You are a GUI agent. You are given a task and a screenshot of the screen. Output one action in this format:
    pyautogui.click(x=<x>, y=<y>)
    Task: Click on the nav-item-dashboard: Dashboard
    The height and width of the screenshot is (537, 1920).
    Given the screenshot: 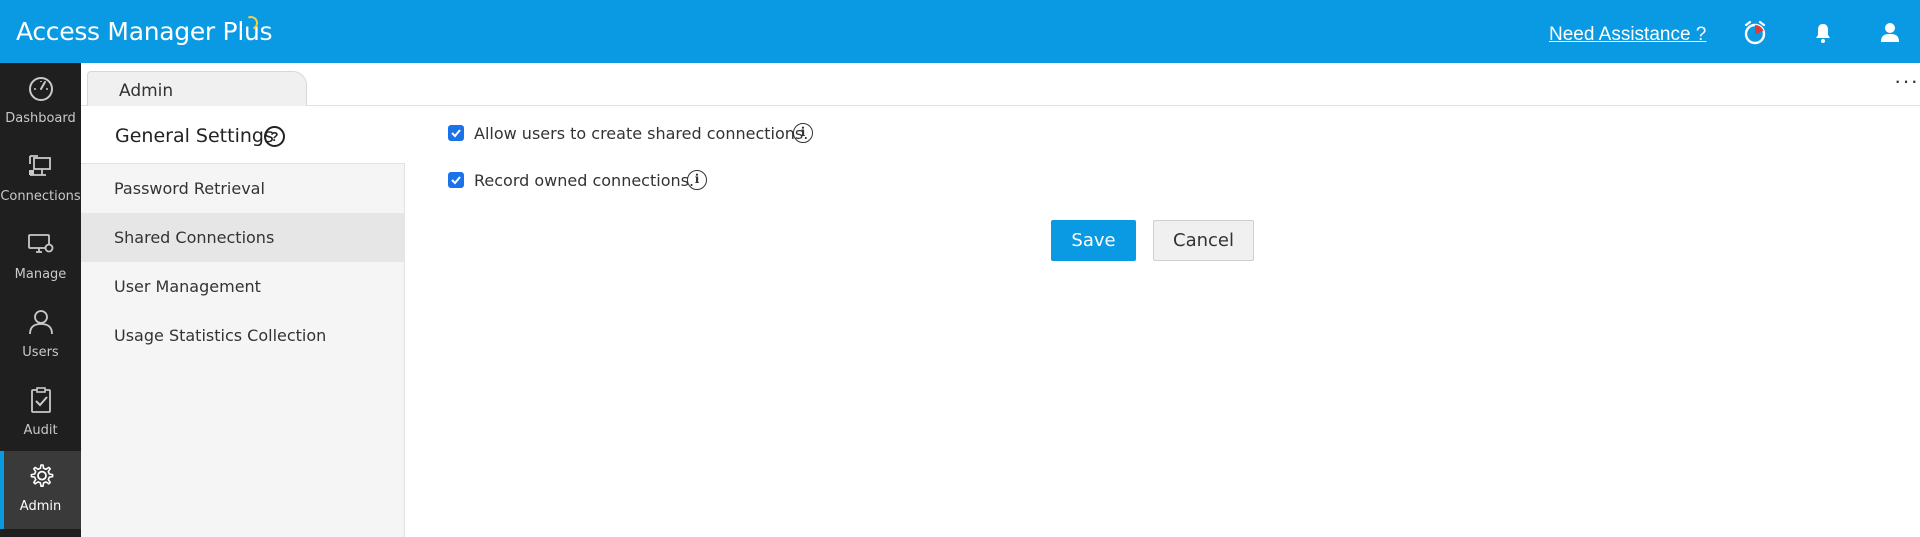 What is the action you would take?
    pyautogui.click(x=40, y=102)
    